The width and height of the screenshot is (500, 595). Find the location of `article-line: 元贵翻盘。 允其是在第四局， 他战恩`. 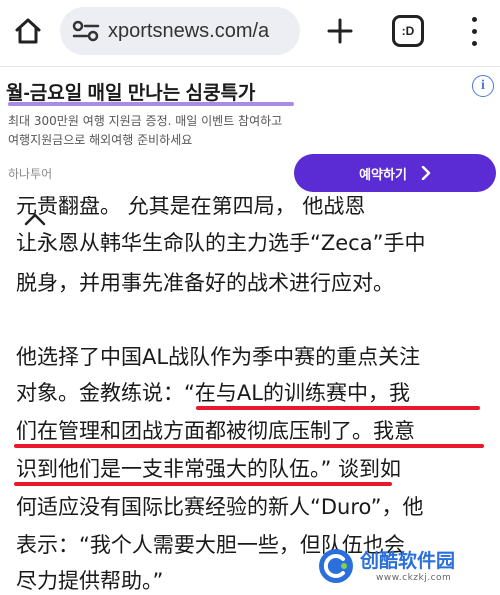

article-line: 元贵翻盘。 允其是在第四局， 他战恩 is located at coordinates (191, 207).